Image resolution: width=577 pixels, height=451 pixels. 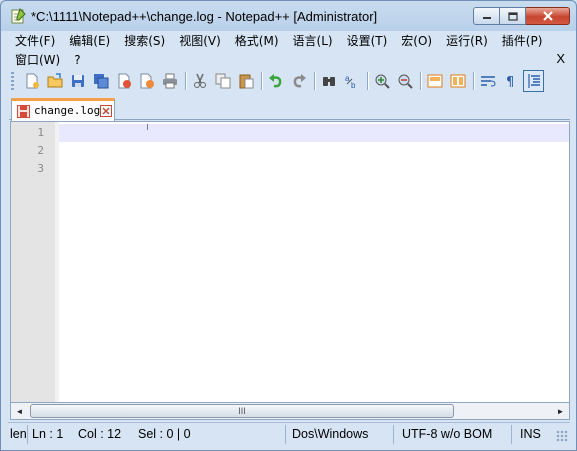 What do you see at coordinates (522, 41) in the screenshot?
I see `menu-plugins: 插件(P)` at bounding box center [522, 41].